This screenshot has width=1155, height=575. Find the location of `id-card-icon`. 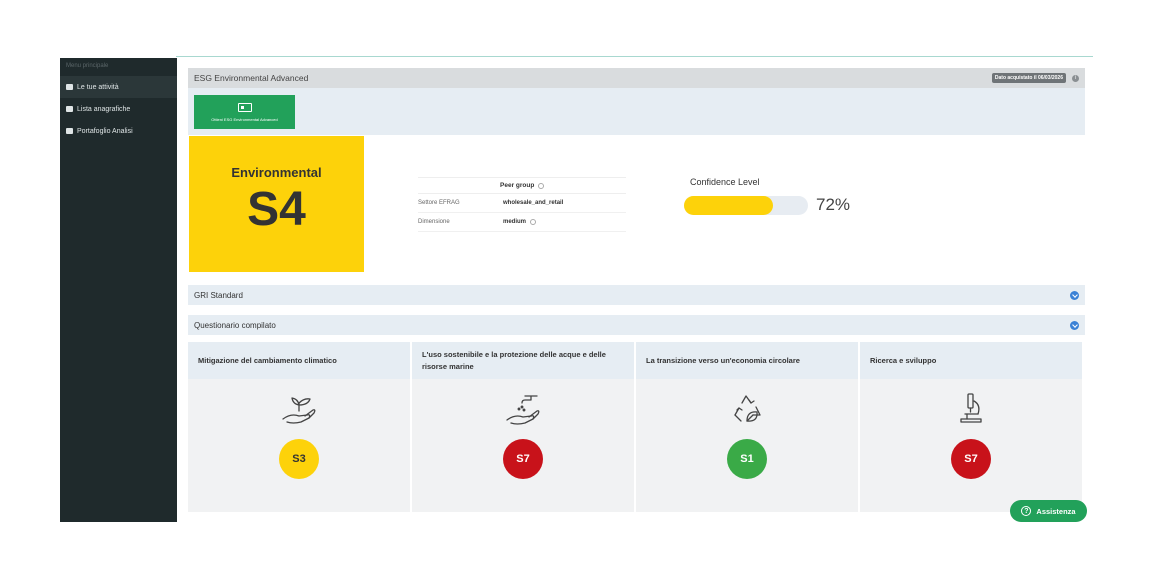

id-card-icon is located at coordinates (244, 107).